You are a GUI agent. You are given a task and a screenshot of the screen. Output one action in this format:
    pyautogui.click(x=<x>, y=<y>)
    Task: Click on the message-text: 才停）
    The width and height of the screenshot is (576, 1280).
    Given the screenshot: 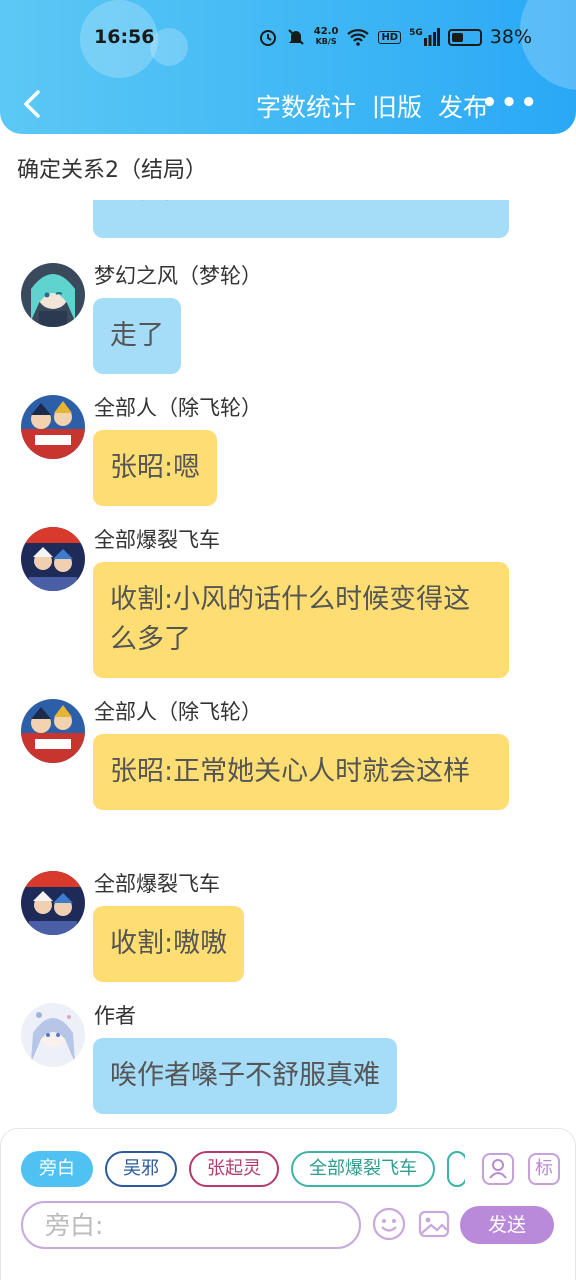 What is the action you would take?
    pyautogui.click(x=301, y=205)
    